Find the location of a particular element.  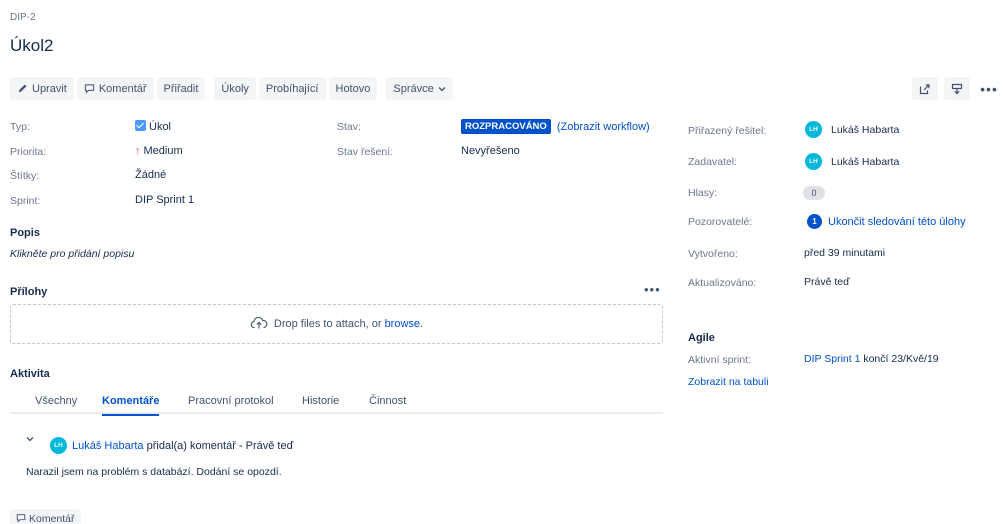

type-value: Úkol is located at coordinates (153, 126).